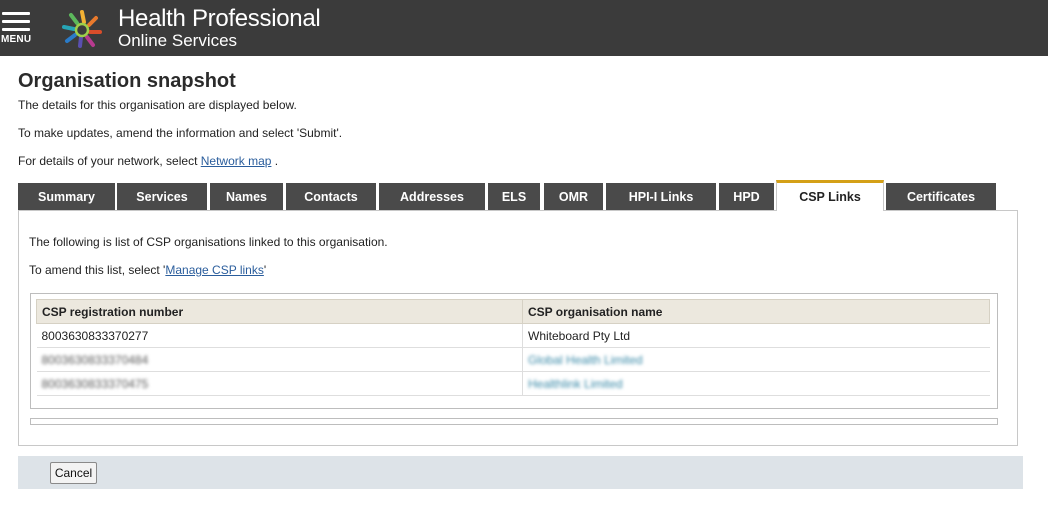 This screenshot has width=1048, height=520. What do you see at coordinates (520, 472) in the screenshot?
I see `action-bar: Cancel` at bounding box center [520, 472].